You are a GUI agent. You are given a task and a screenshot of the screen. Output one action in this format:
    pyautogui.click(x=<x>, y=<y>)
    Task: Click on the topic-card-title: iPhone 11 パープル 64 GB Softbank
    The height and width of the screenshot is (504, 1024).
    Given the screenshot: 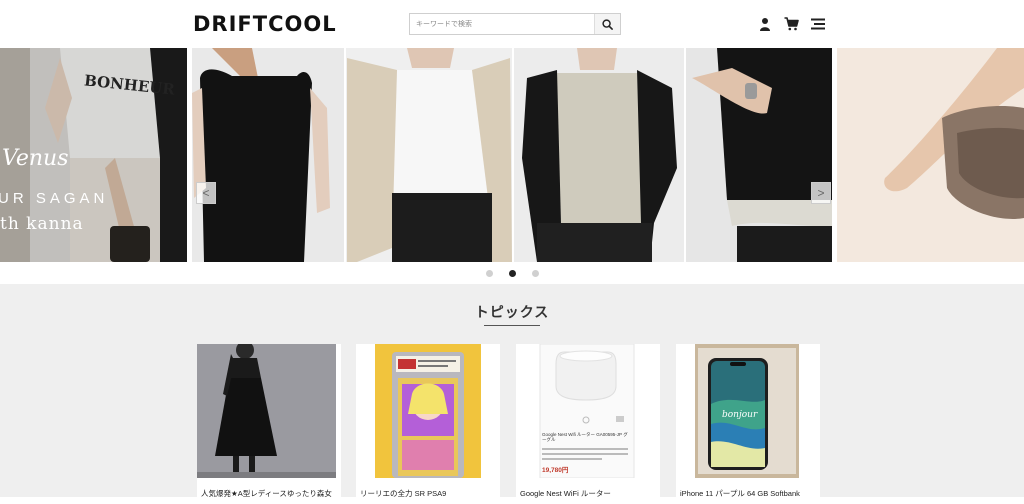 What is the action you would take?
    pyautogui.click(x=740, y=493)
    